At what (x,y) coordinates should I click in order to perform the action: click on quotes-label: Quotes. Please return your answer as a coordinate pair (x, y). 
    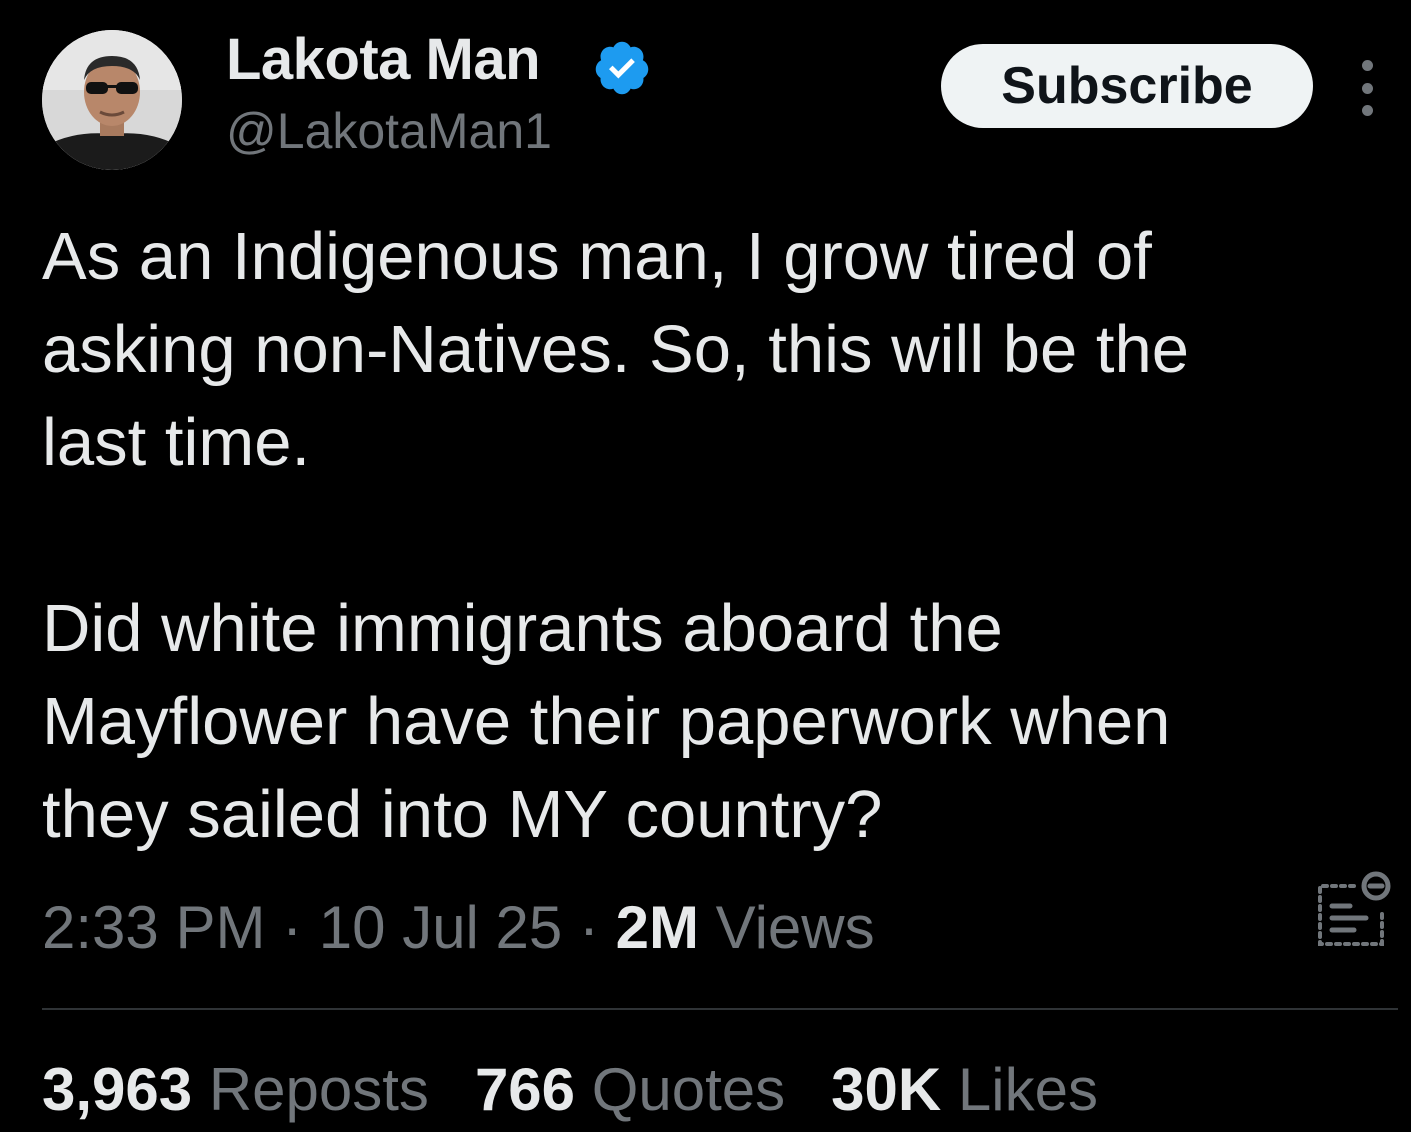
    Looking at the image, I should click on (688, 1089).